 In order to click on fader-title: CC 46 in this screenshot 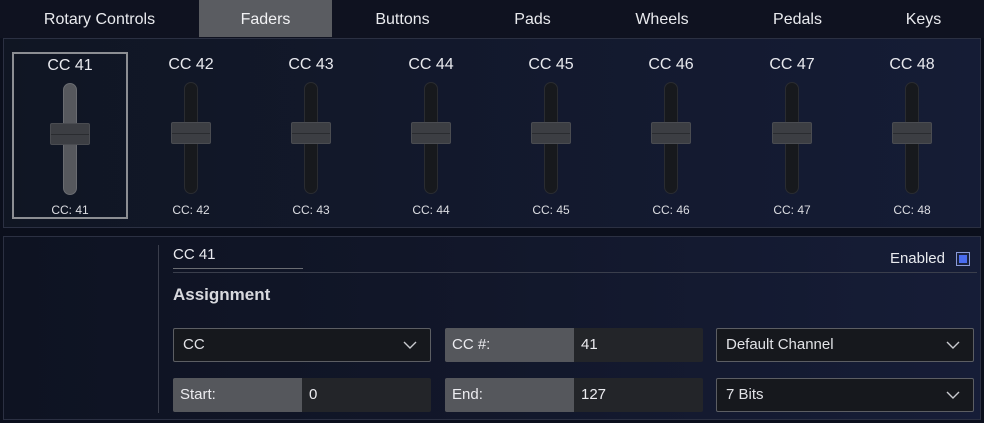, I will do `click(671, 64)`.